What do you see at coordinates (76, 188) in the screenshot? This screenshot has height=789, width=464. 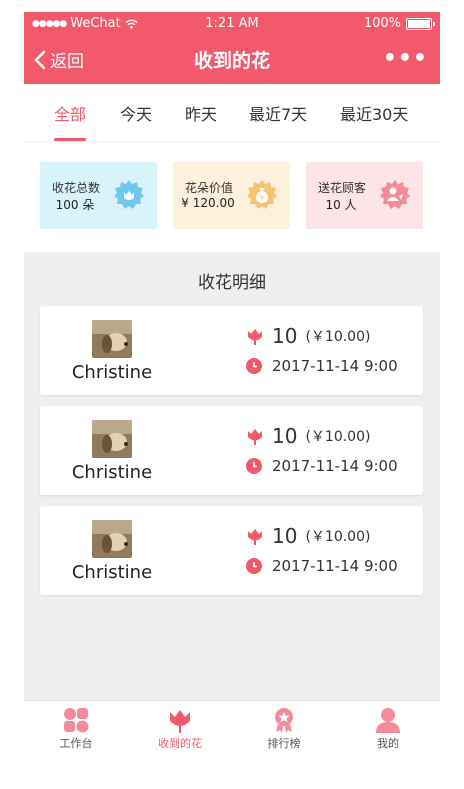 I see `stat-label: 收花总数` at bounding box center [76, 188].